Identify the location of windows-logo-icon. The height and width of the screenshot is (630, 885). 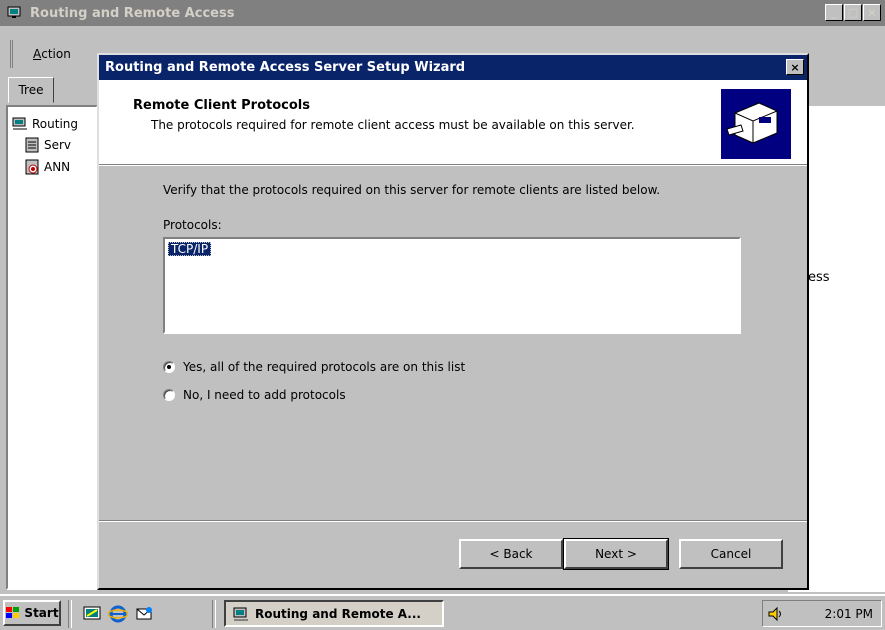
(13, 612).